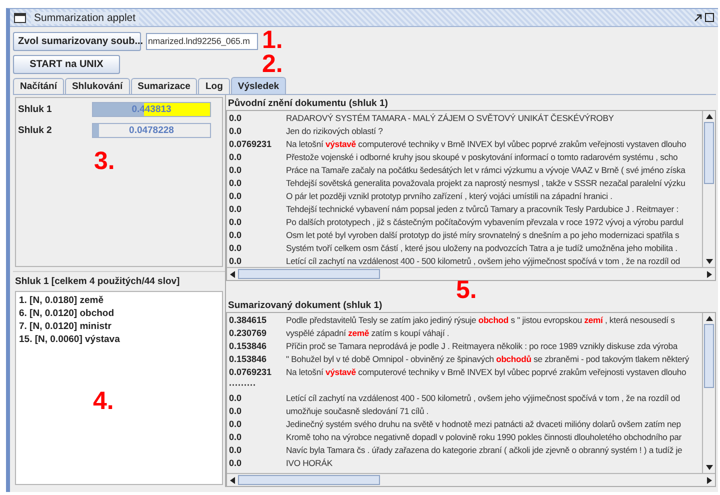 The height and width of the screenshot is (495, 720). Describe the element at coordinates (119, 300) in the screenshot. I see `word-item: 1. [N, 0.0180] země` at that location.